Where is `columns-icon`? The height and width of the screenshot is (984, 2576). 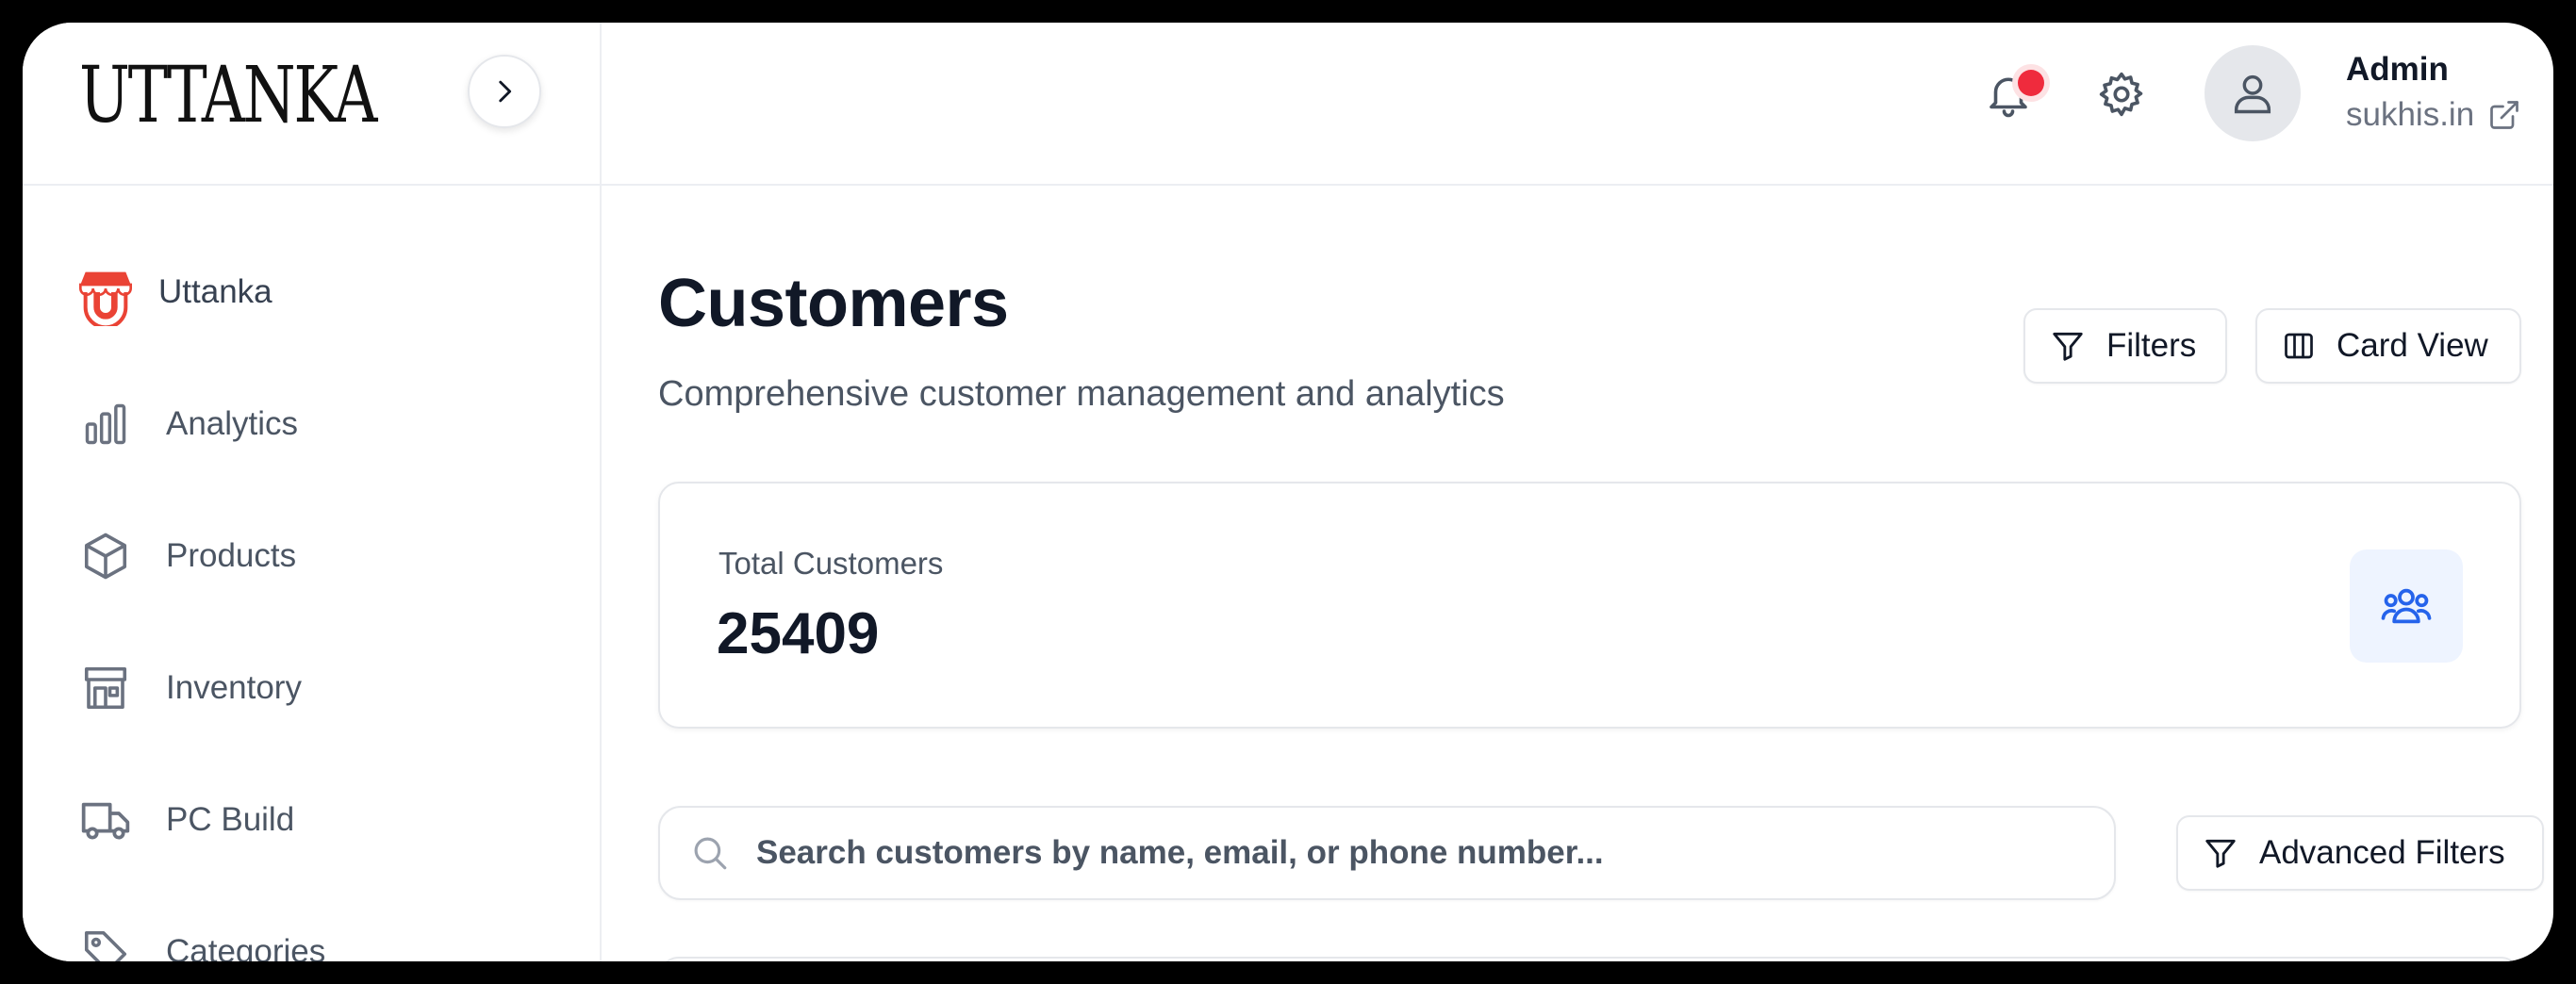 columns-icon is located at coordinates (2299, 346).